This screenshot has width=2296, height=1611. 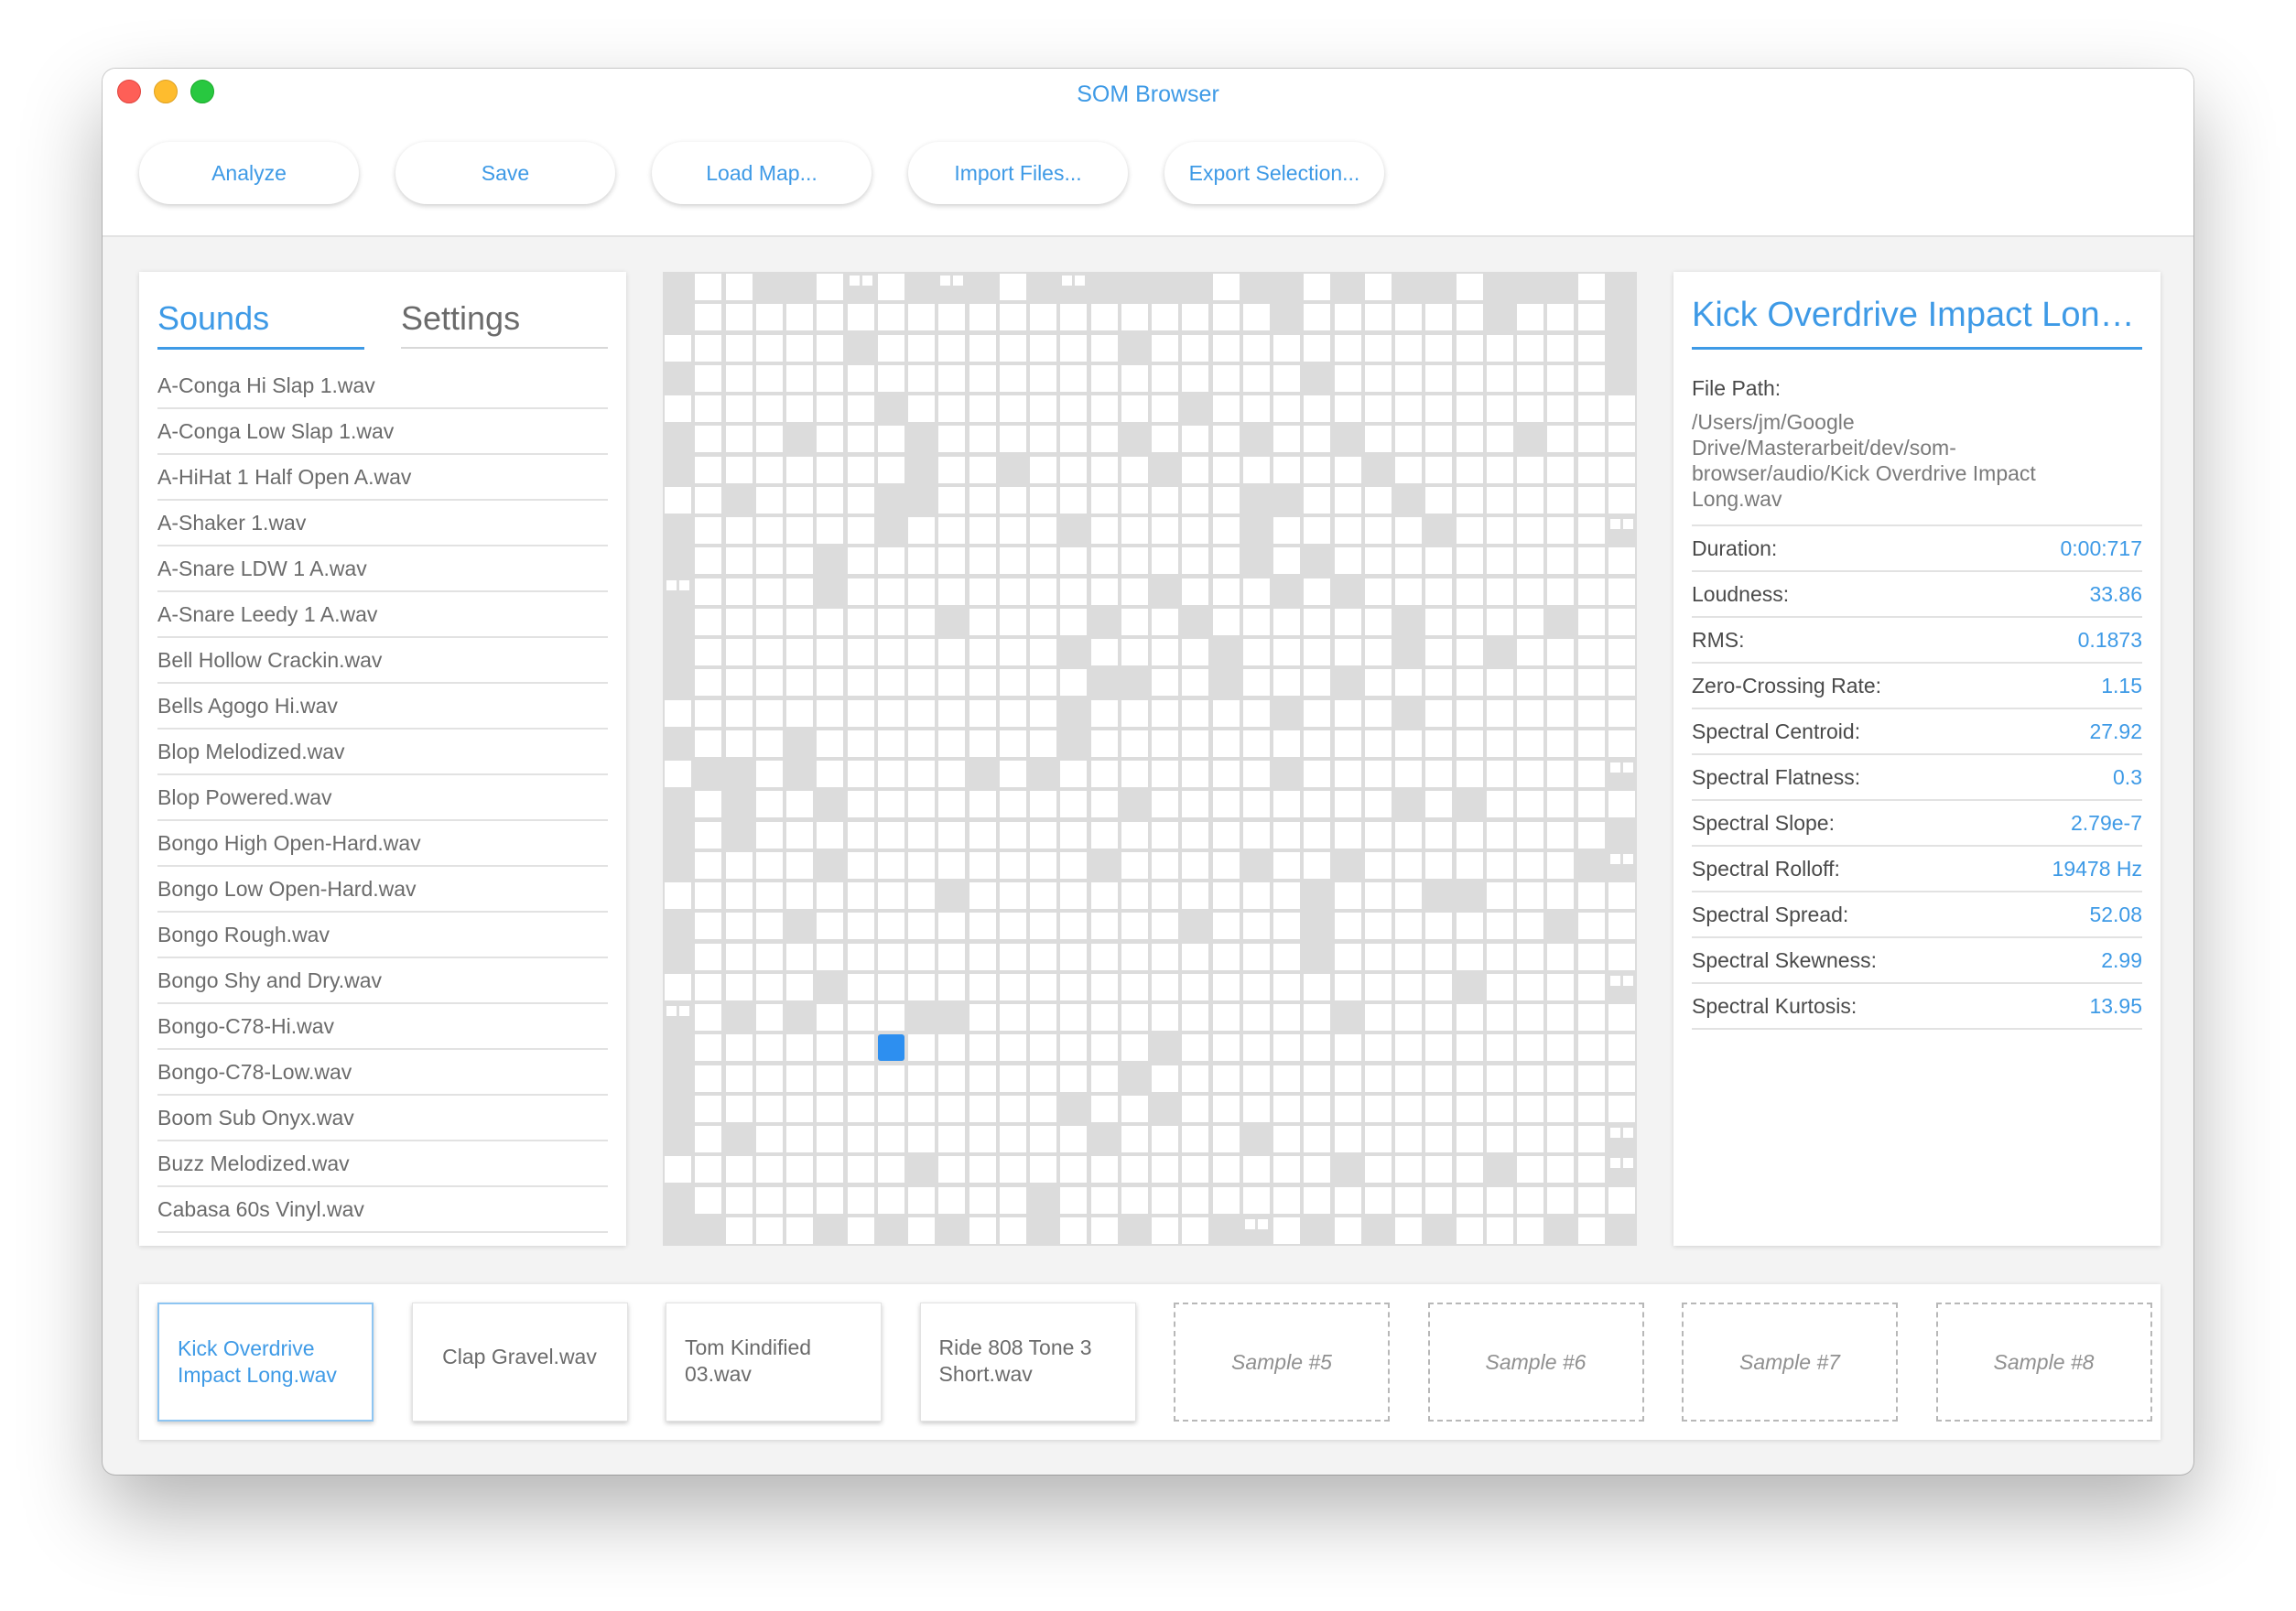 I want to click on save-button: Save, so click(x=505, y=173).